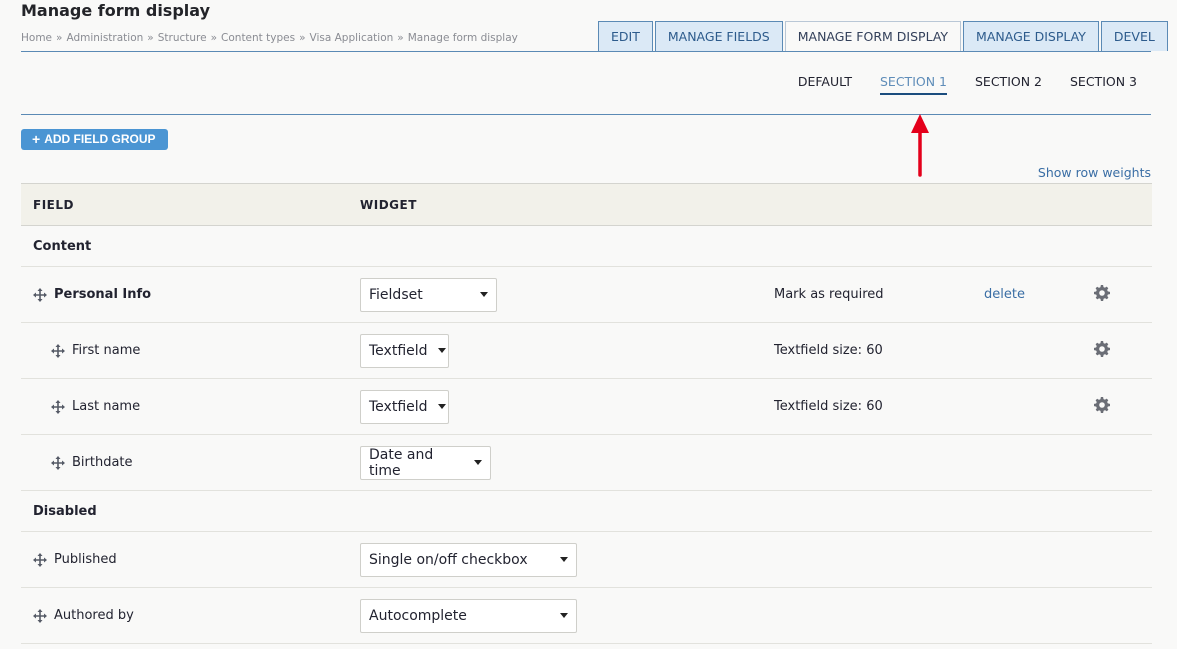 This screenshot has width=1177, height=649. I want to click on field-cell: Published, so click(190, 559).